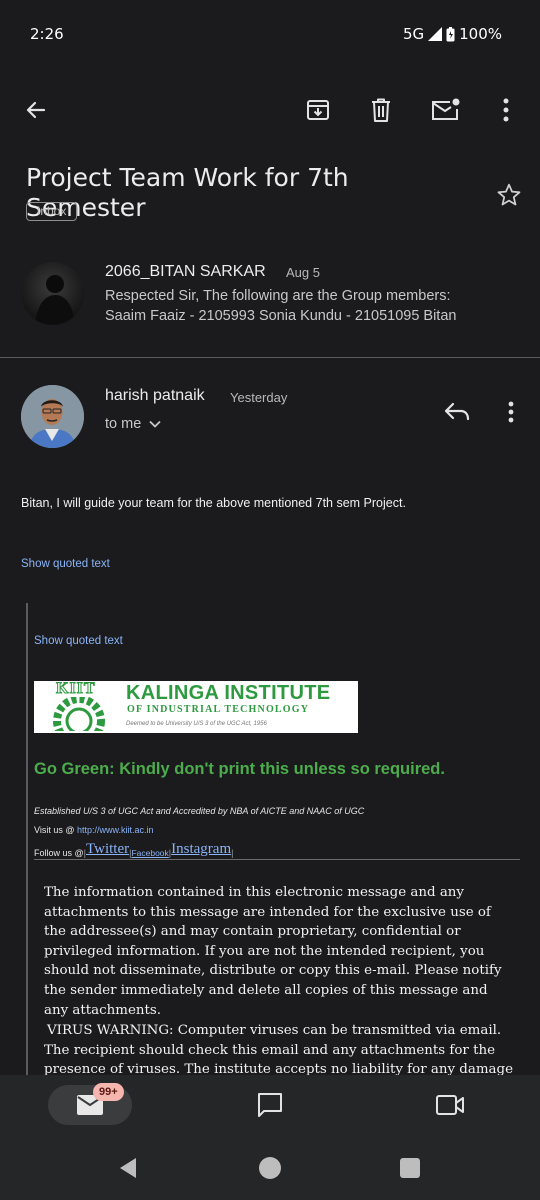 This screenshot has width=540, height=1200. I want to click on message-more-button, so click(511, 412).